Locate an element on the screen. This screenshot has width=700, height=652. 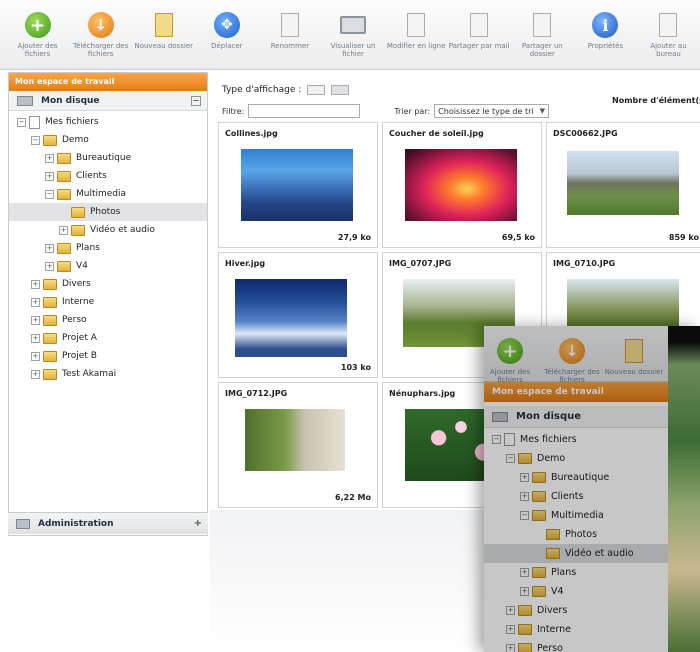
file-name: Coucher de soleil.jpg is located at coordinates (436, 133).